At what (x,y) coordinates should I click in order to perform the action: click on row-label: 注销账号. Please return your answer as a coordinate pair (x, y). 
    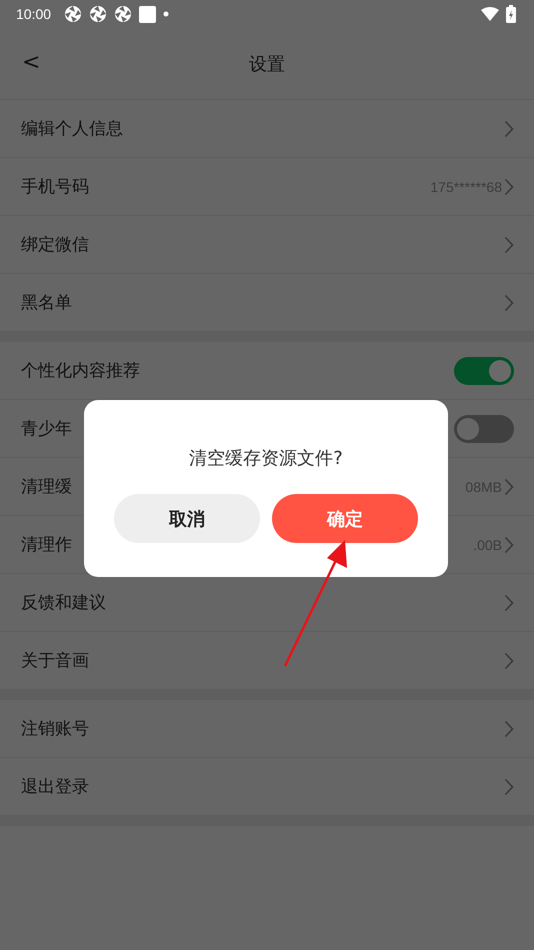
    Looking at the image, I should click on (55, 729).